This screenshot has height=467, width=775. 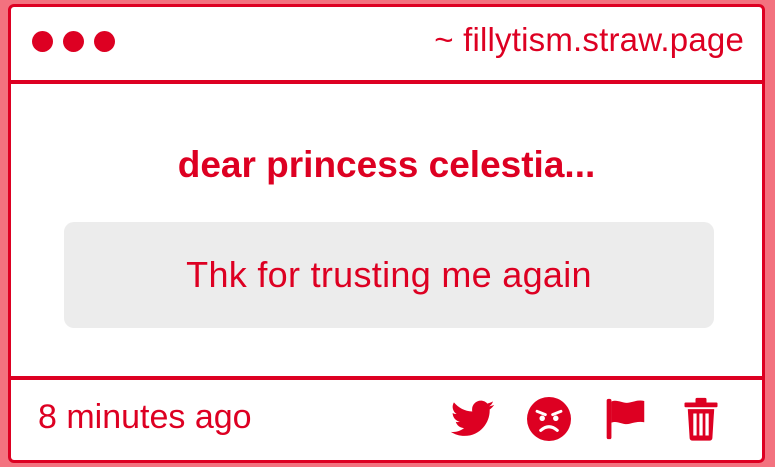 I want to click on window-controls, so click(x=73, y=41).